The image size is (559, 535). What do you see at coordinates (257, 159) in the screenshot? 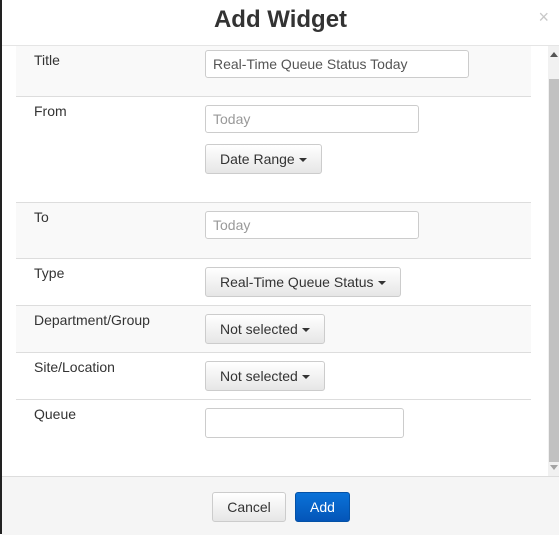
I see `date-range-label: Date Range` at bounding box center [257, 159].